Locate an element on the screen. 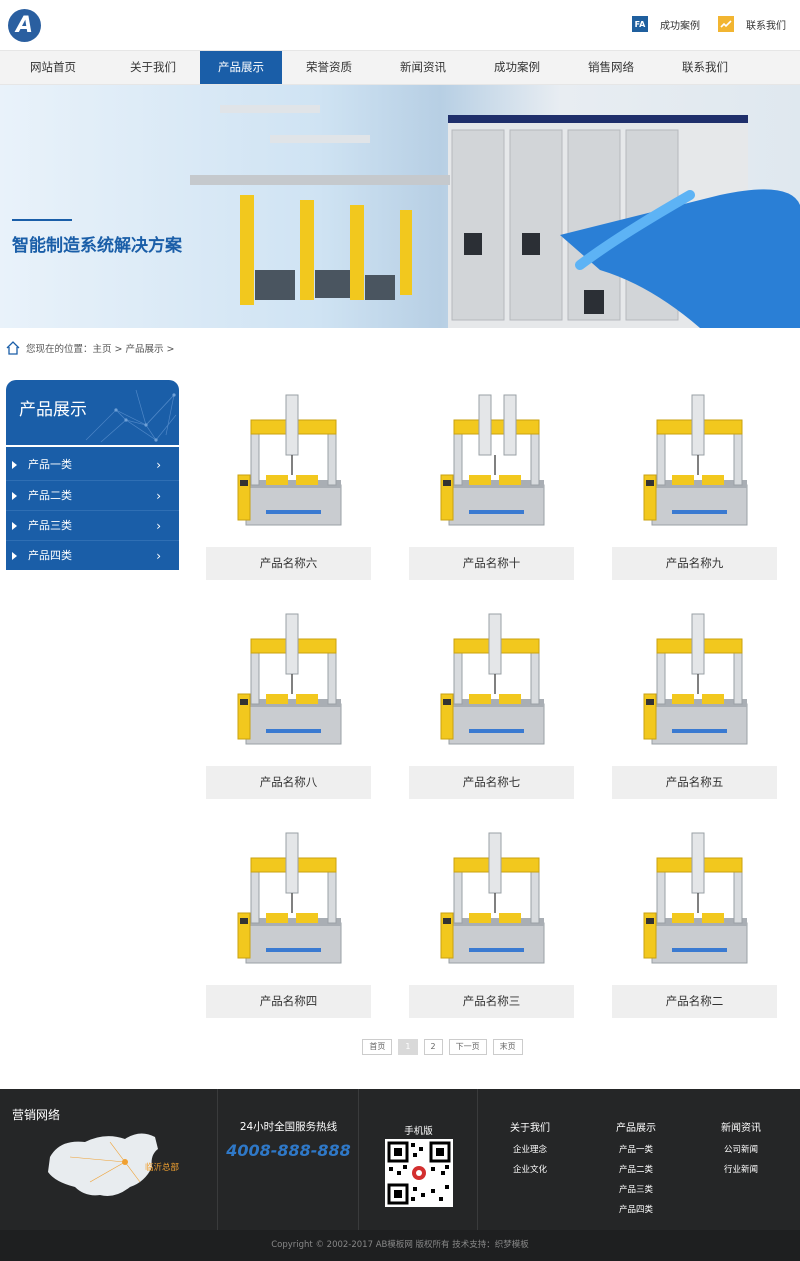  sidebar-item-cat3: 产品三类 › is located at coordinates (92, 525).